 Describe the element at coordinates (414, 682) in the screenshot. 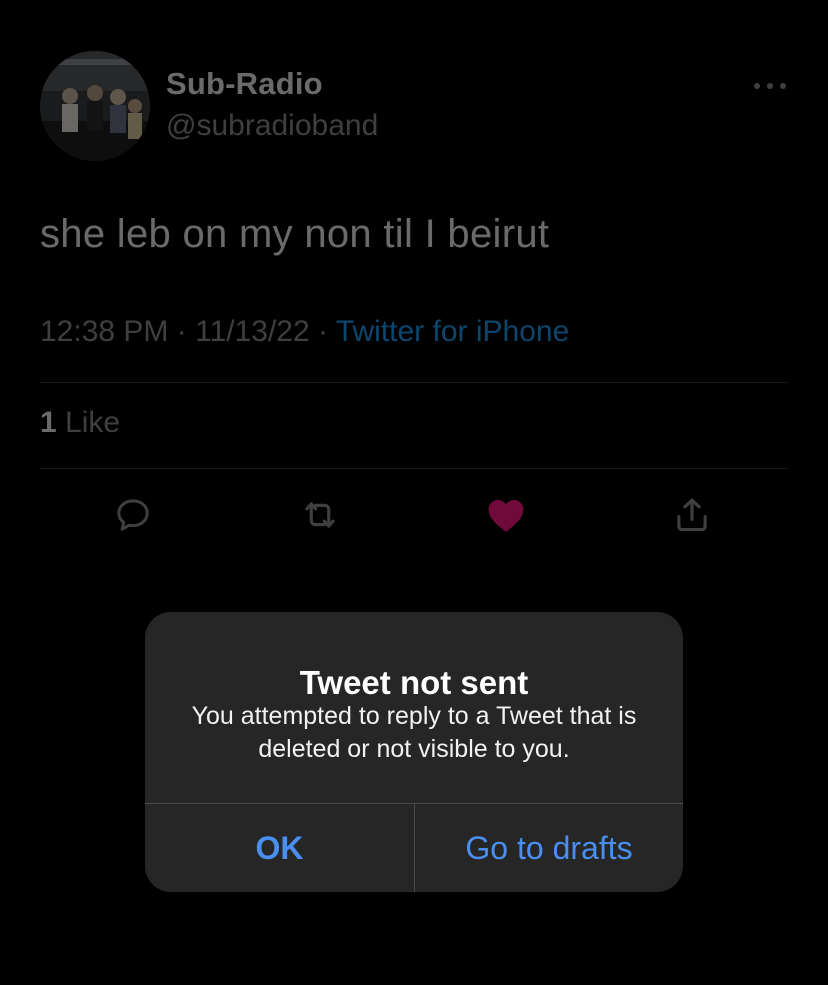

I see `dialog-title: Tweet not sent` at that location.